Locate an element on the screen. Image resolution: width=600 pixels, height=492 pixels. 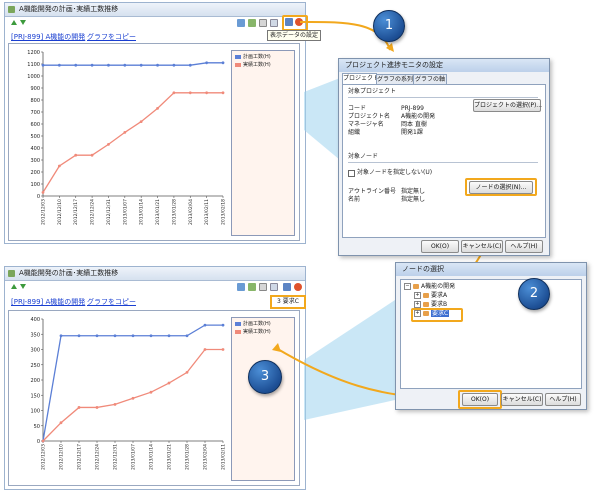
panel-icon is located at coordinates (11, 273).